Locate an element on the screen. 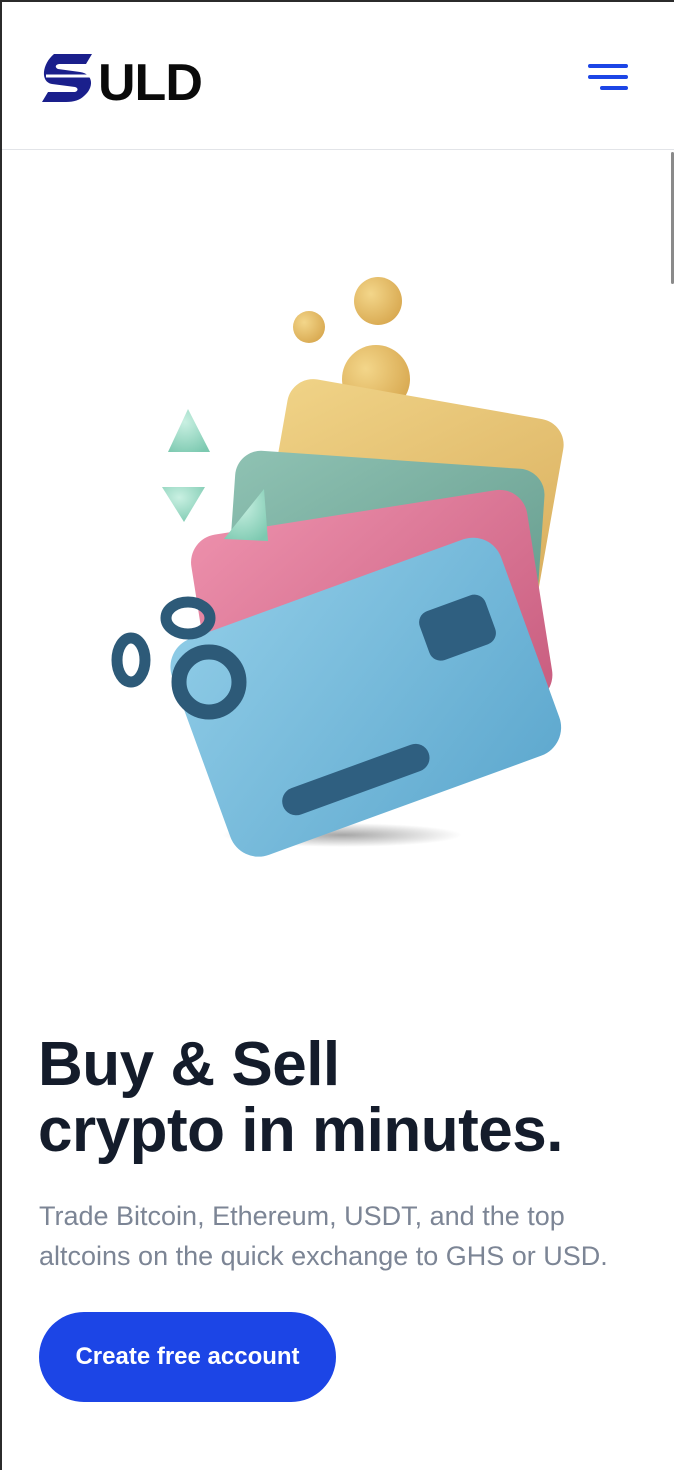 This screenshot has width=676, height=1470. suld-logo: ULD is located at coordinates (130, 82).